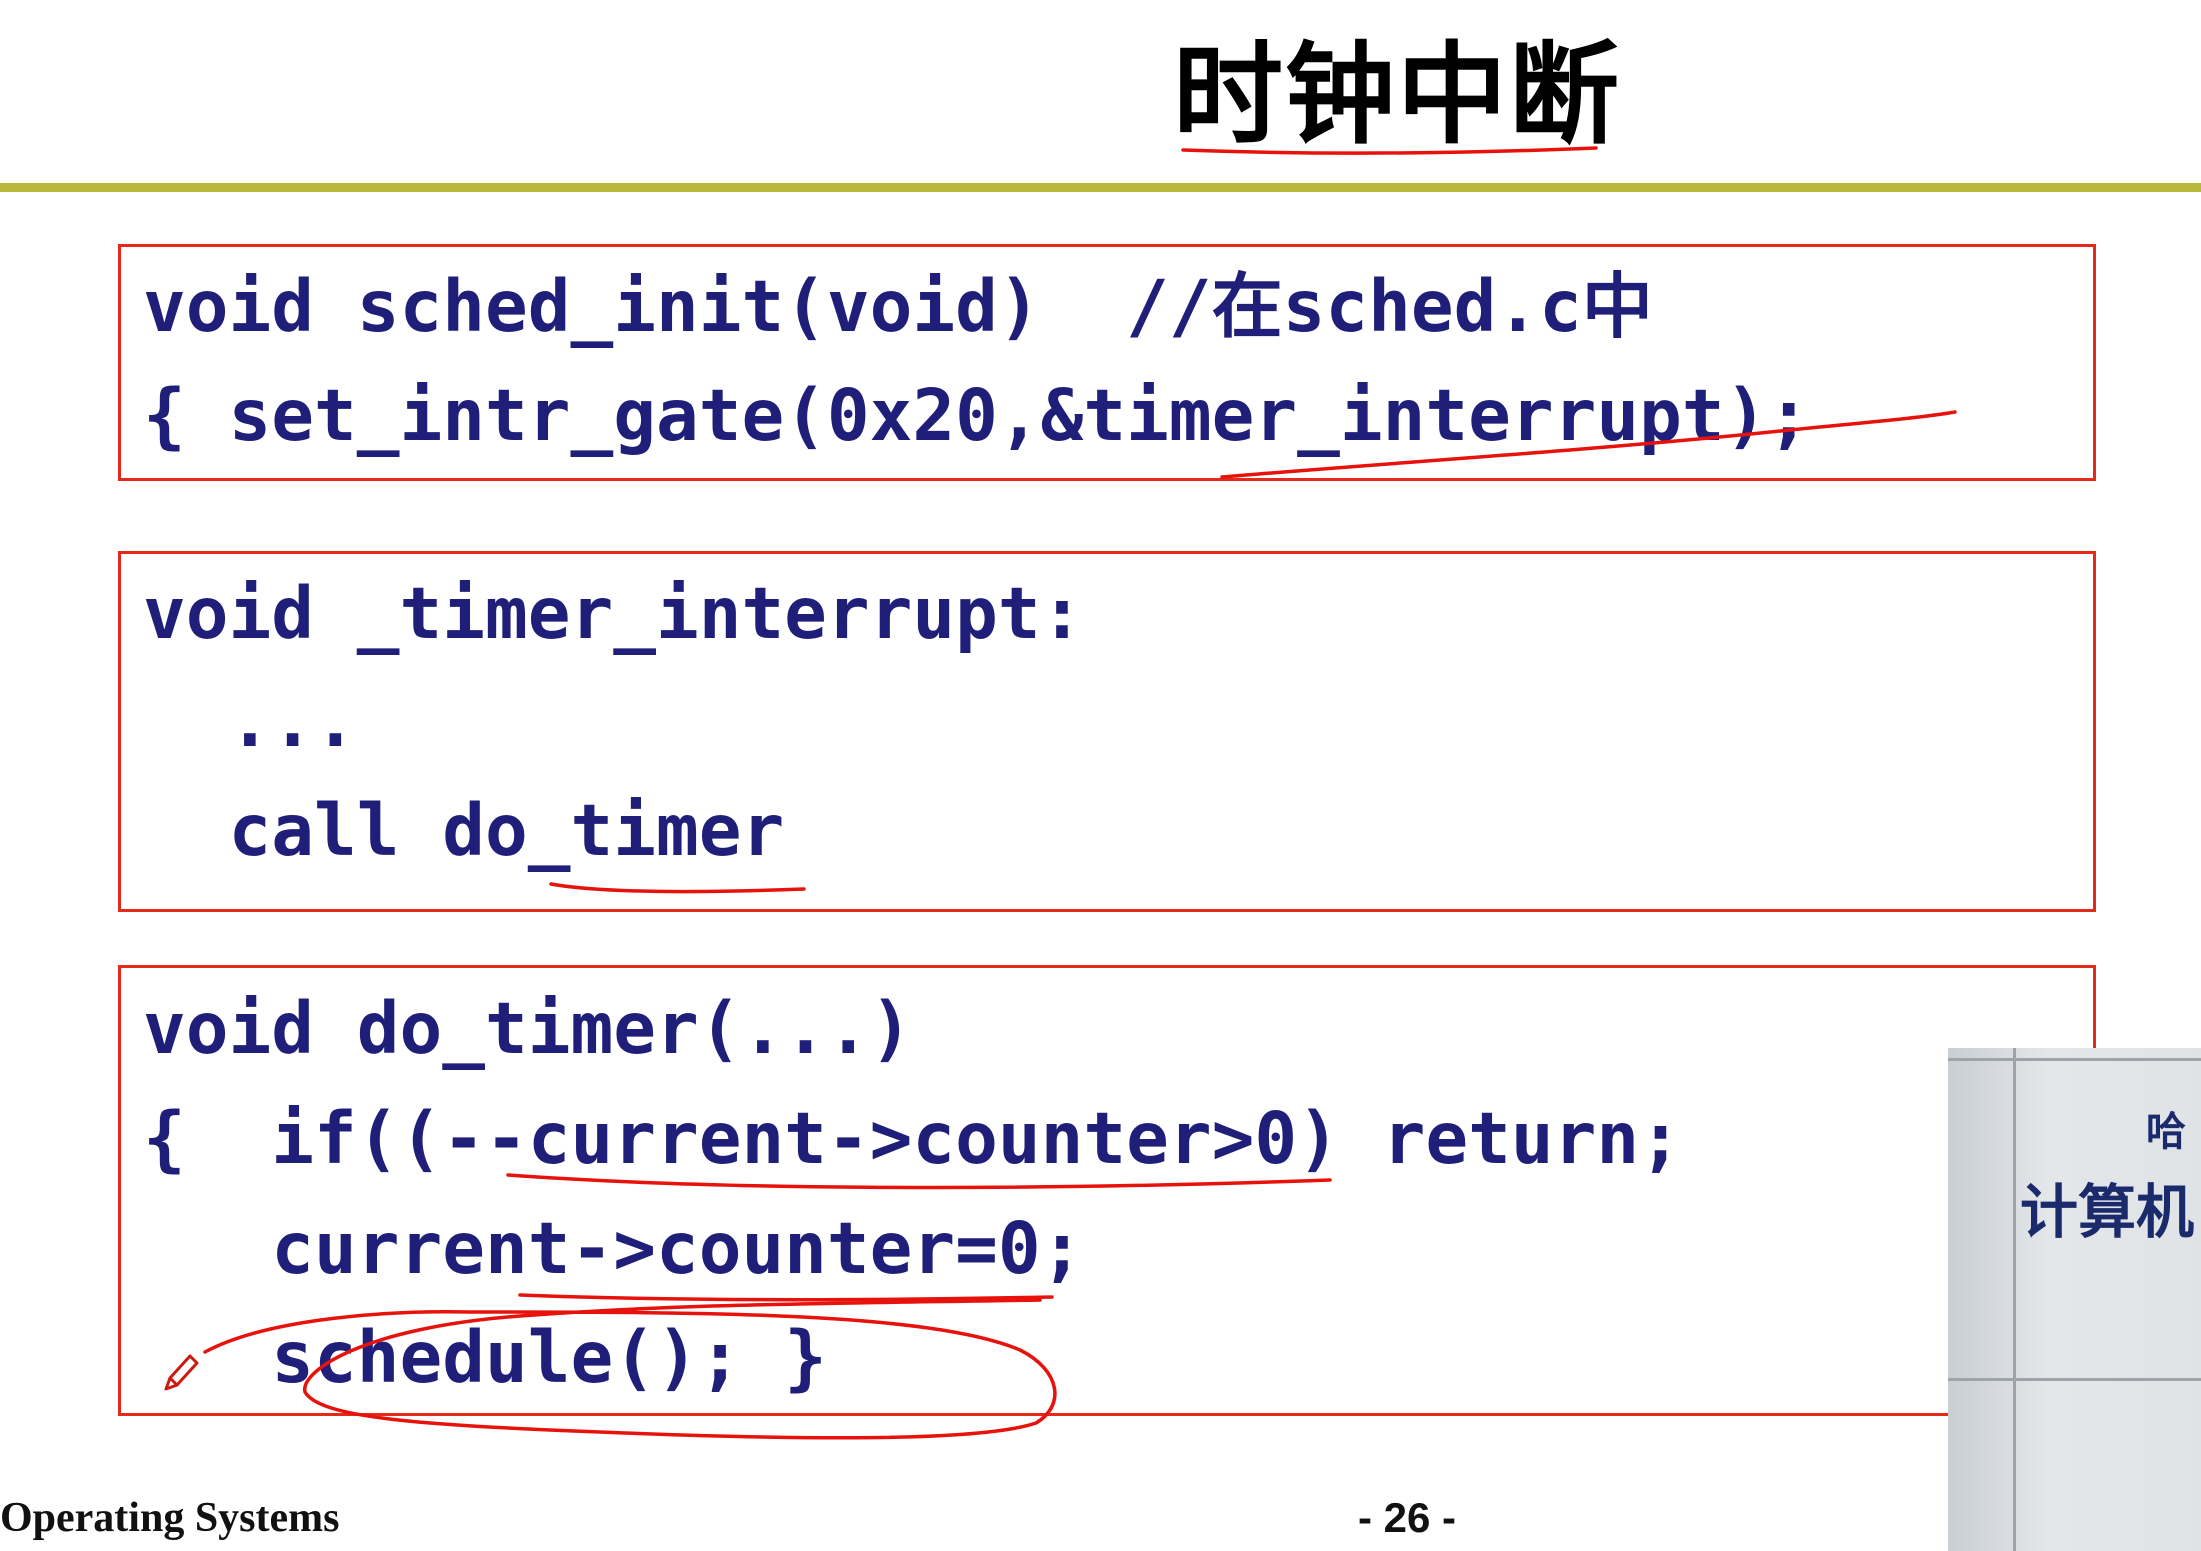  I want to click on code-line: { if((--current->counter>0) return;, so click(912, 1138).